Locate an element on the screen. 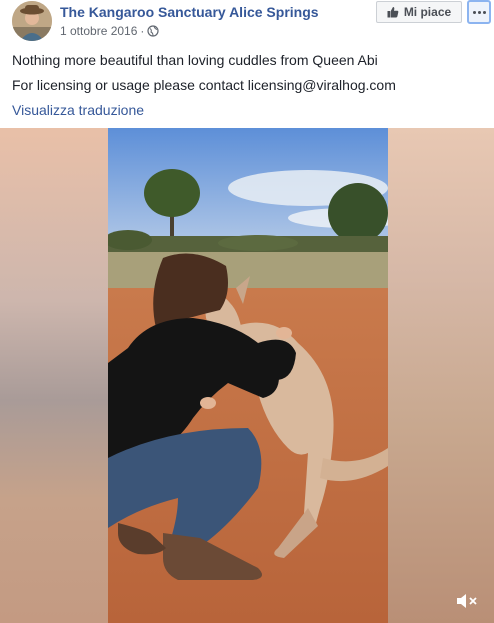  page-avatar is located at coordinates (32, 21).